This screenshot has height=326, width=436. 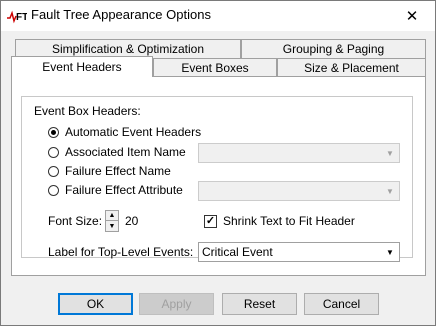 I want to click on group-label: Event Box Headers:, so click(x=87, y=111).